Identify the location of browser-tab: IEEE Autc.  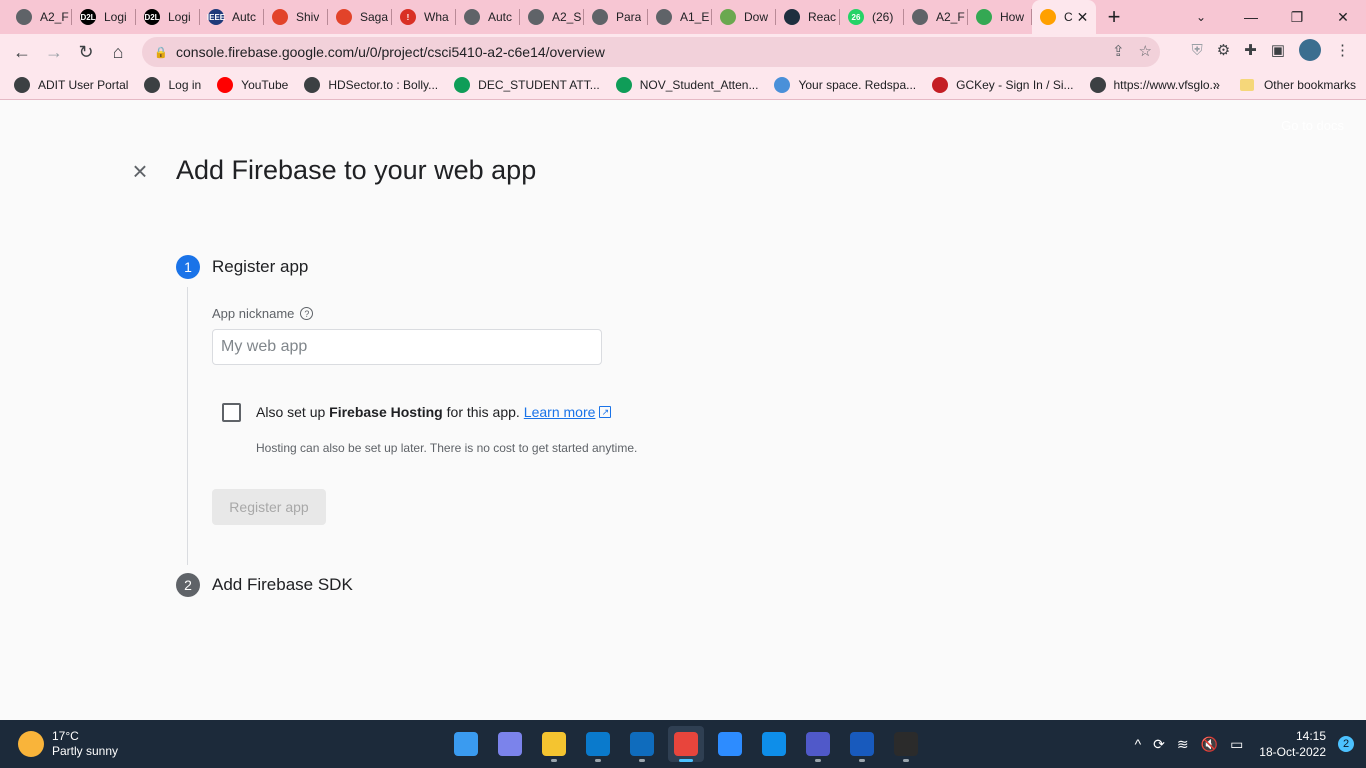
(232, 17).